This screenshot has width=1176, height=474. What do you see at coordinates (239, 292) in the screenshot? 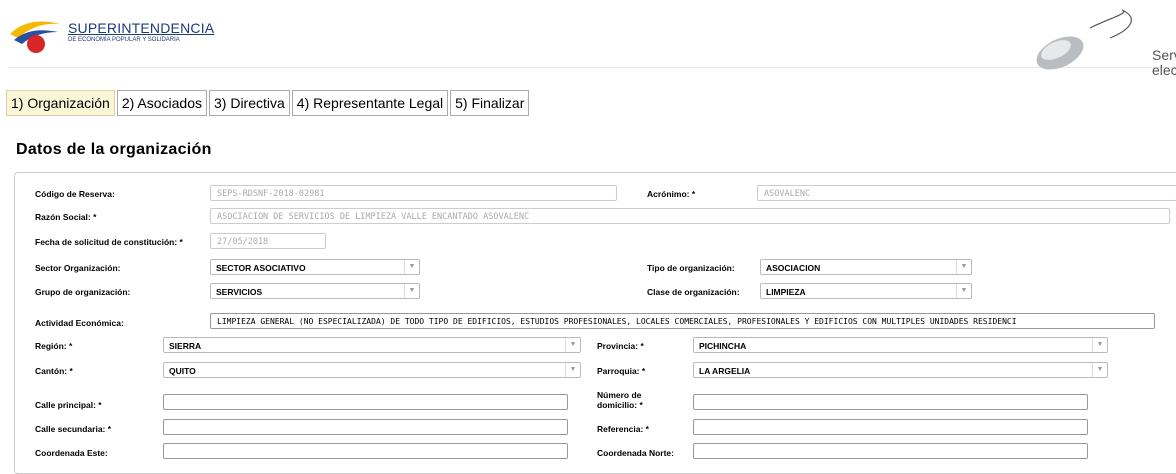
I see `grupo-organizacion-value: SERVICIOS` at bounding box center [239, 292].